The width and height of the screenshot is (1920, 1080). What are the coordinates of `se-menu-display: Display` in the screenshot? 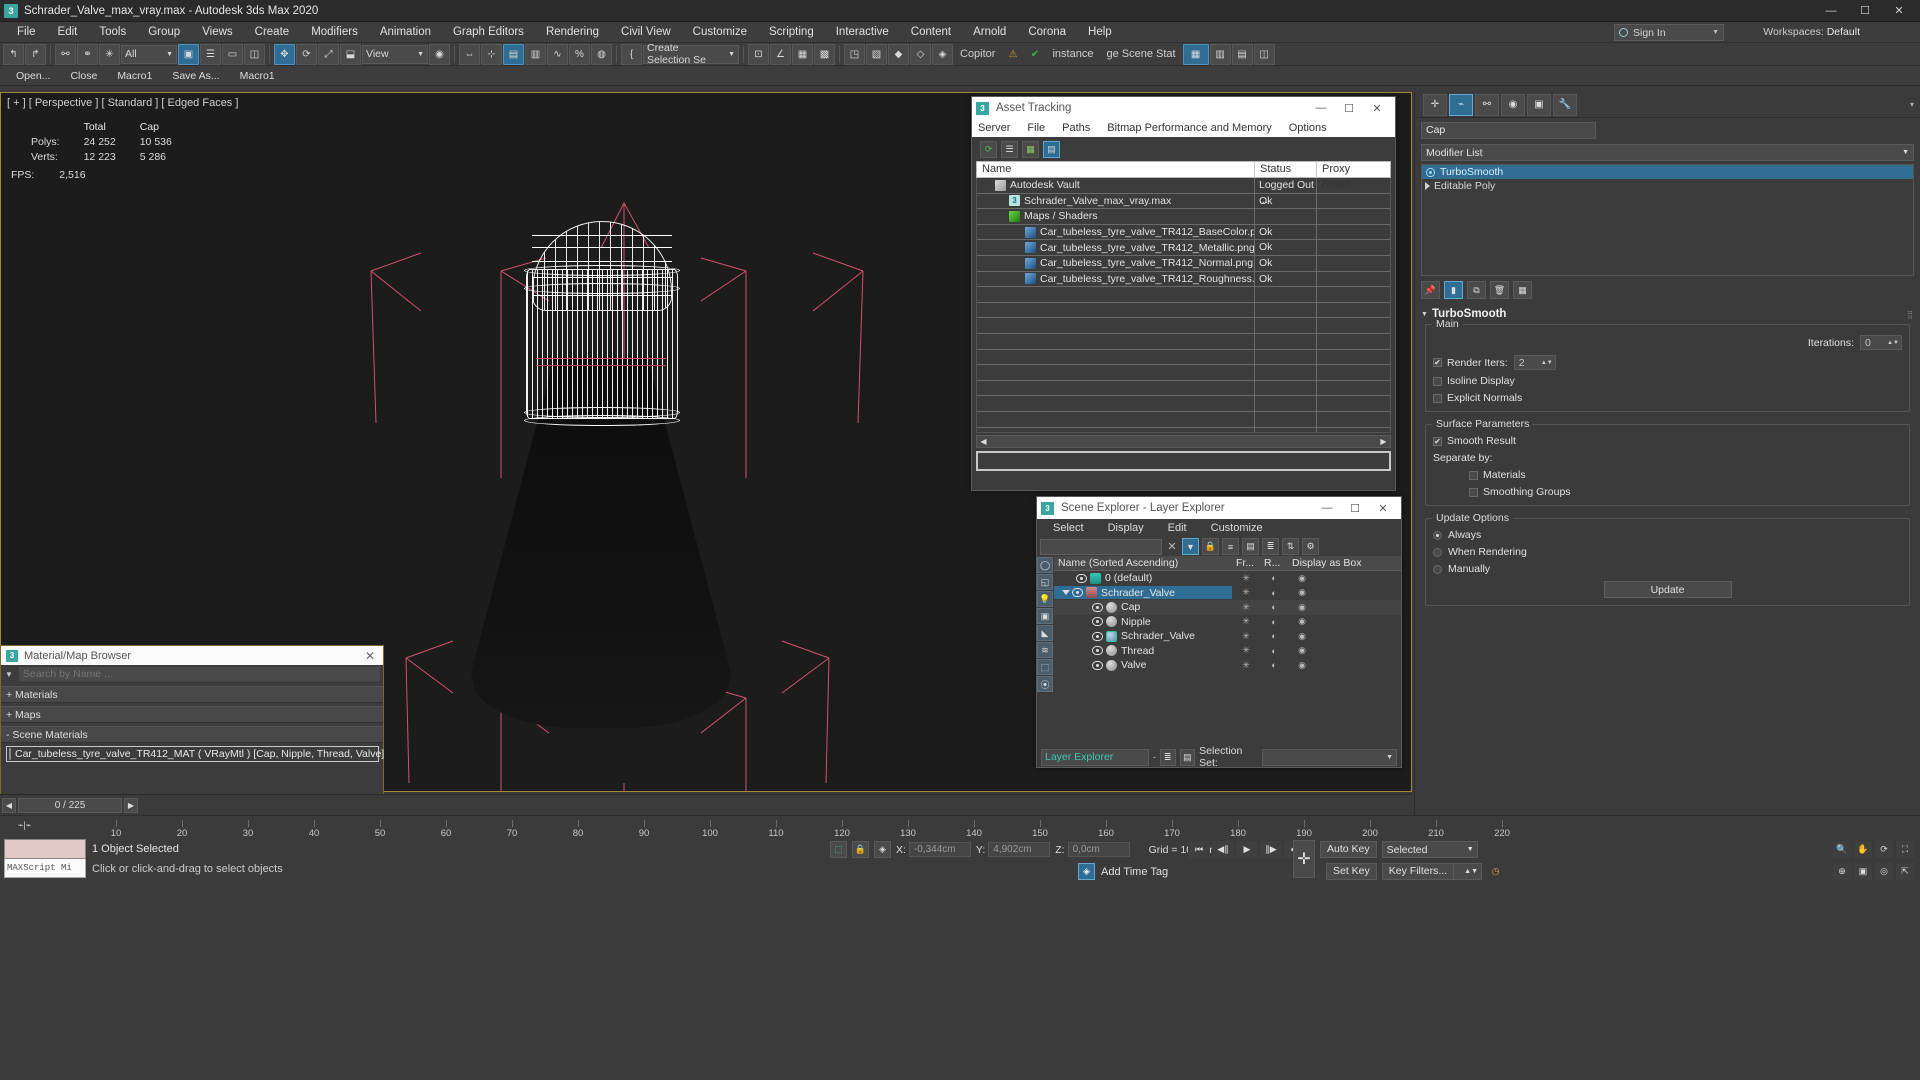 It's located at (1126, 528).